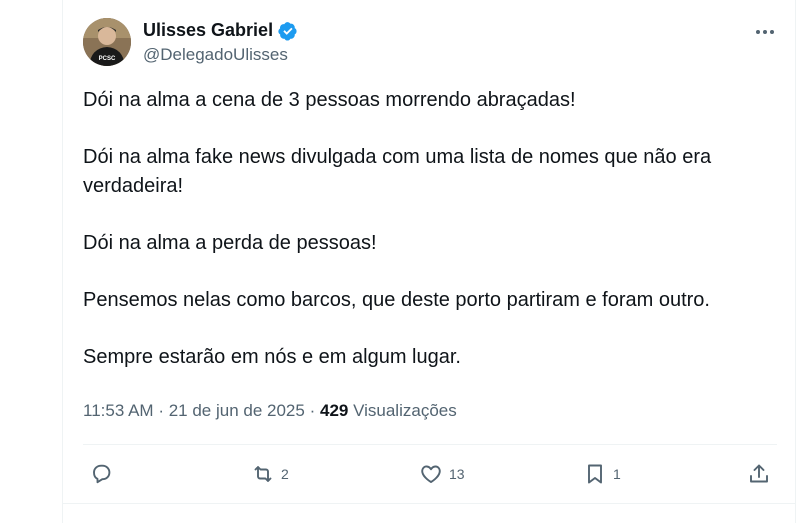  Describe the element at coordinates (617, 474) in the screenshot. I see `bookmark-count: 1` at that location.